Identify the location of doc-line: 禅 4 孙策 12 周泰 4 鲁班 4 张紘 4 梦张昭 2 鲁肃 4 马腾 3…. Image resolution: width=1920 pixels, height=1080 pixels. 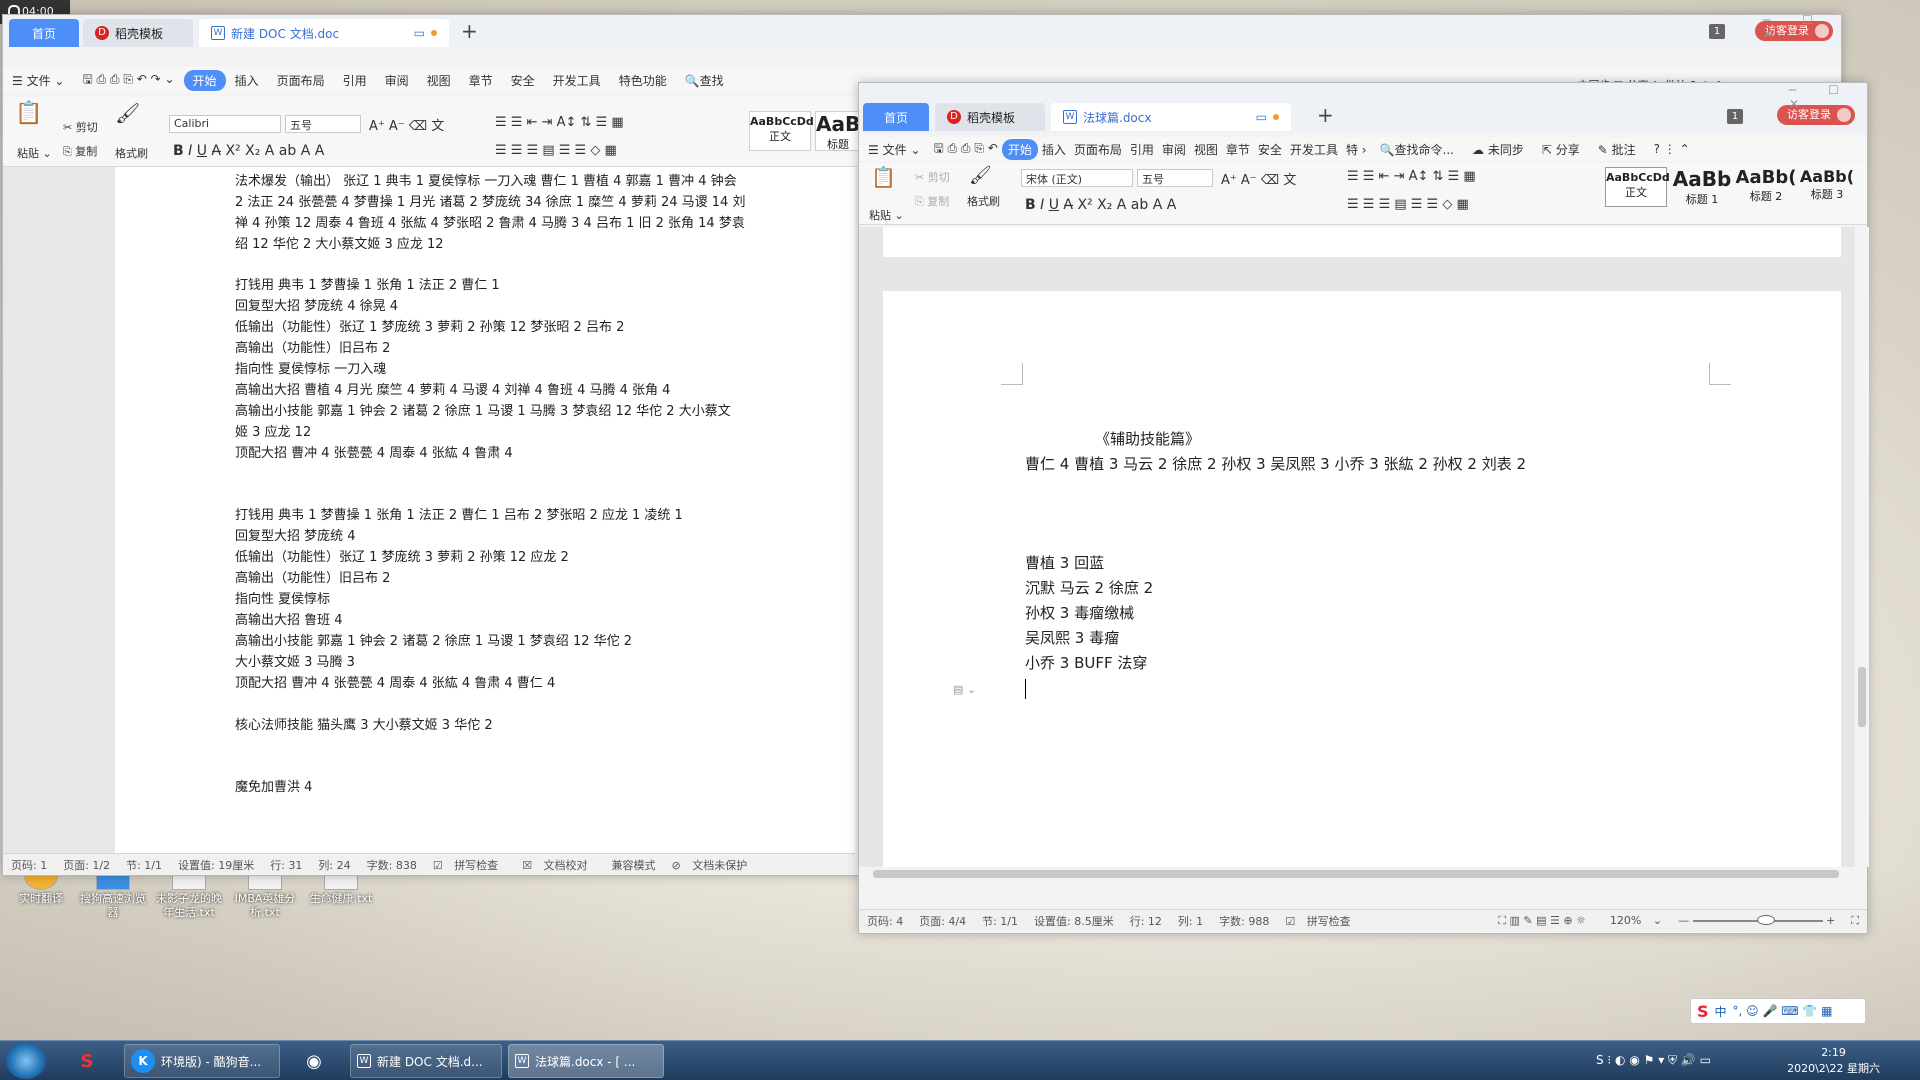
(490, 223).